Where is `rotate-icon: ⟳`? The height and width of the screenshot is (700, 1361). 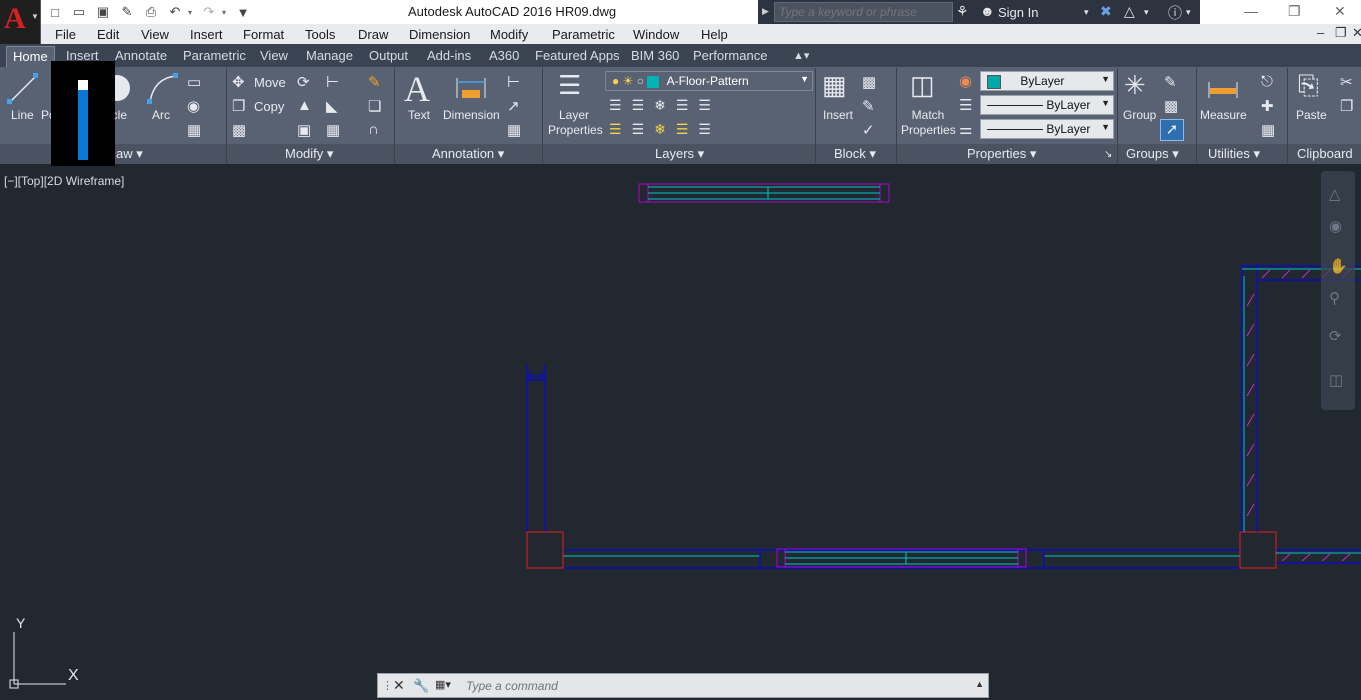
rotate-icon: ⟳ is located at coordinates (303, 82).